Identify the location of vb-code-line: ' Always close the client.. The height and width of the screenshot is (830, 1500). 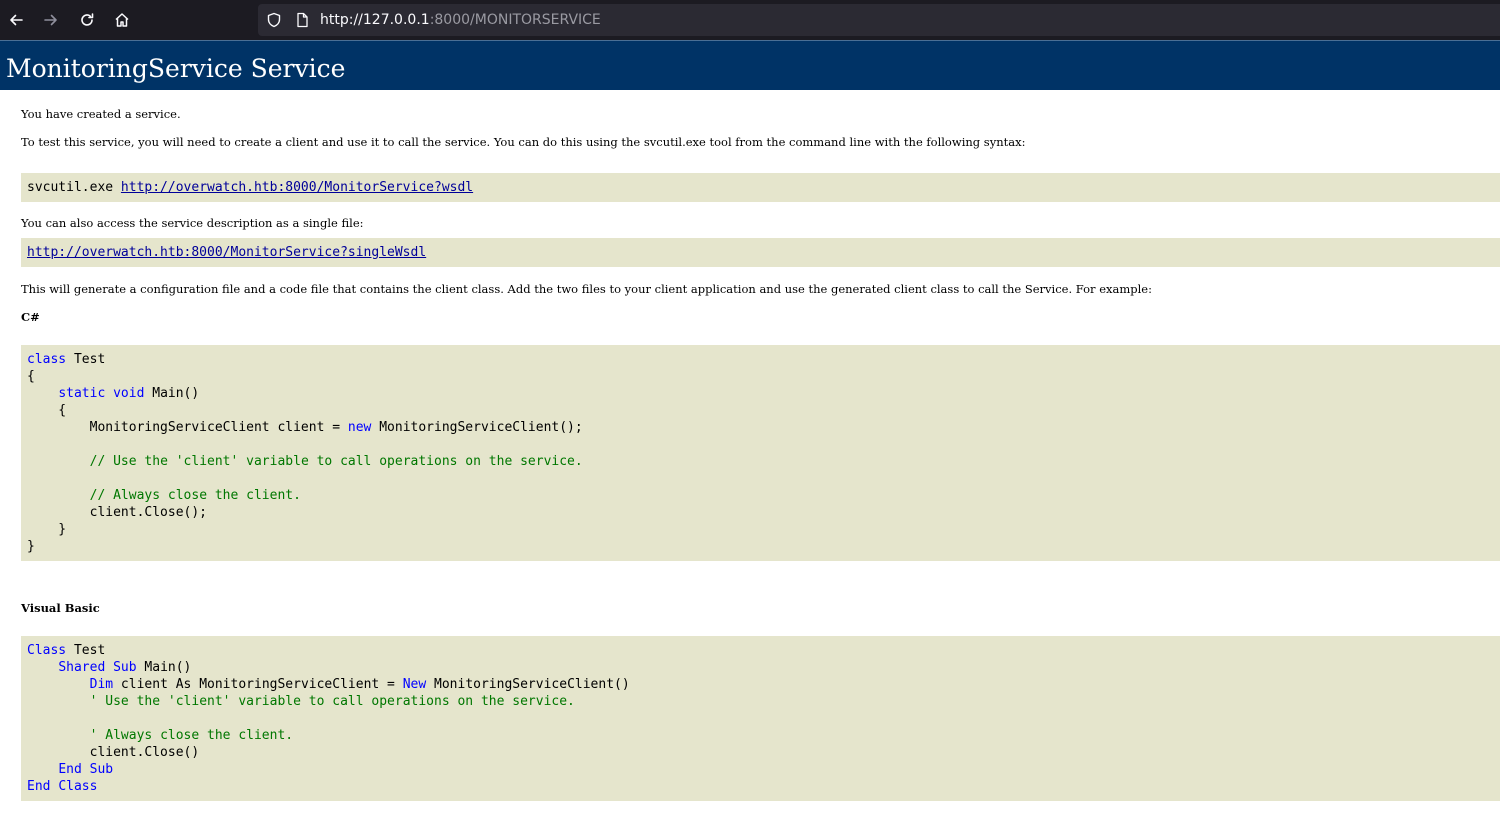
(760, 735).